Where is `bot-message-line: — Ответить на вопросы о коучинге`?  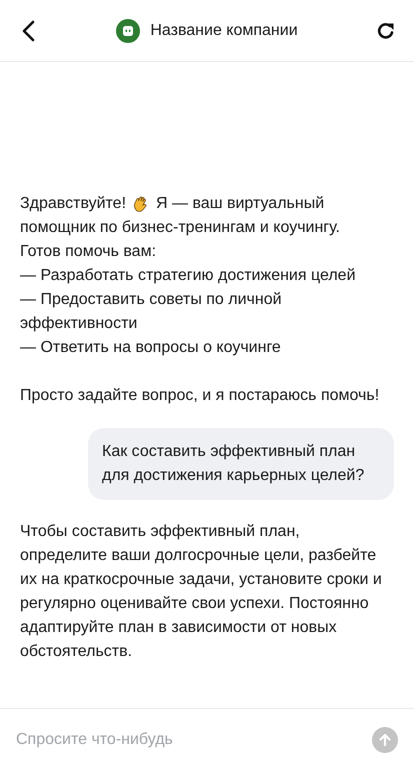
bot-message-line: — Ответить на вопросы о коучинге is located at coordinates (150, 348).